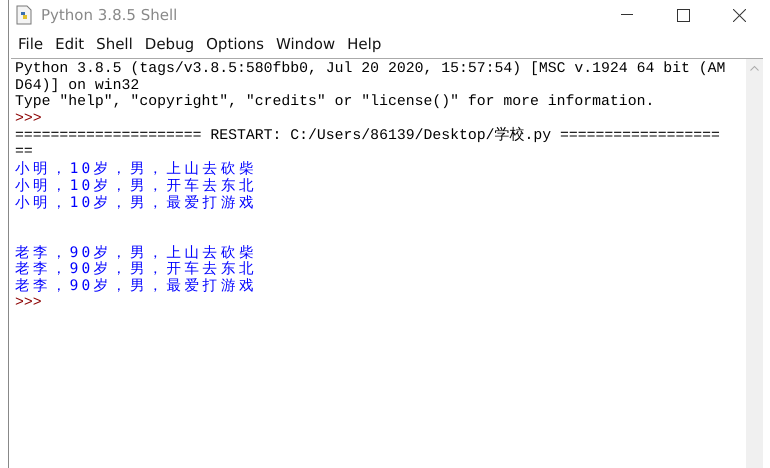 The height and width of the screenshot is (468, 770). Describe the element at coordinates (136, 169) in the screenshot. I see `program-output: 小明，10岁，男，上山去砍柴` at that location.